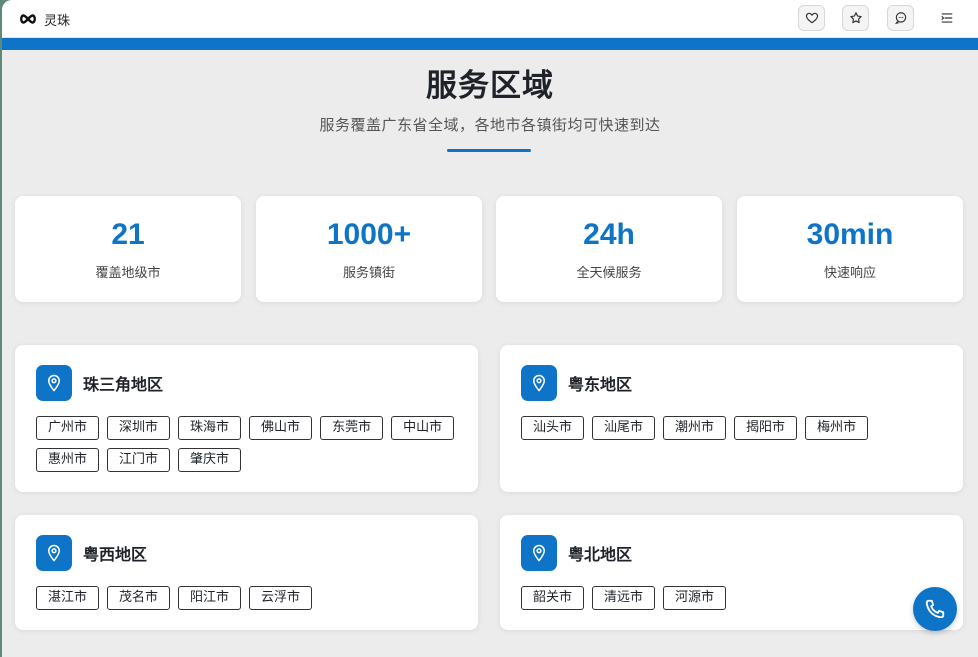  What do you see at coordinates (210, 428) in the screenshot?
I see `city-tag: 珠海市` at bounding box center [210, 428].